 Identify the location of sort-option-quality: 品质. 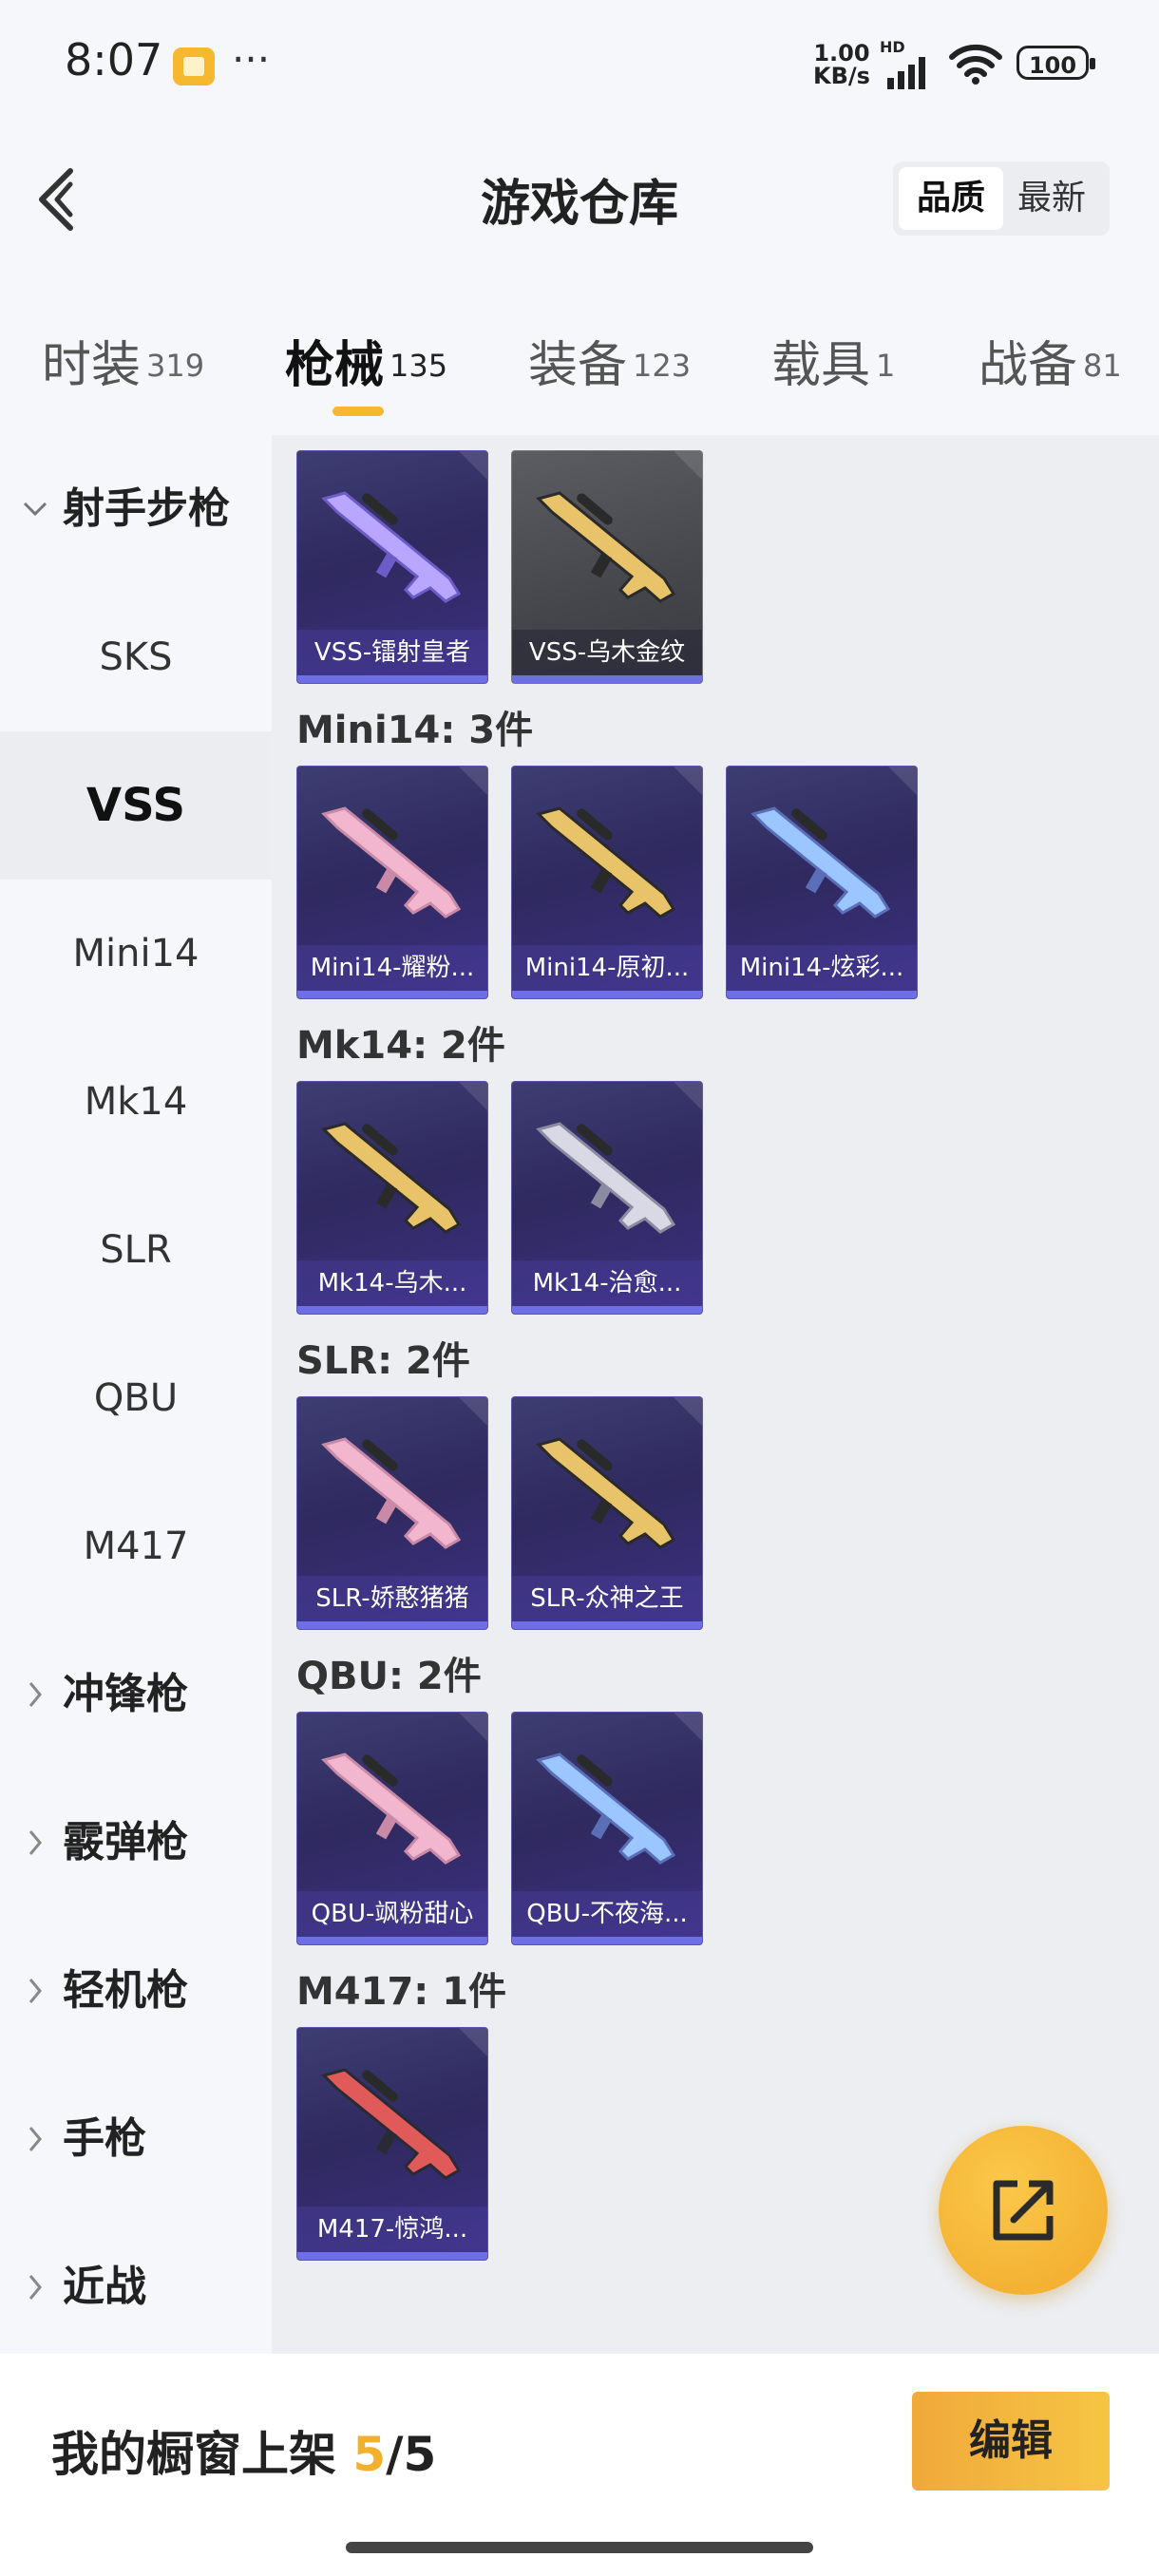
(951, 198).